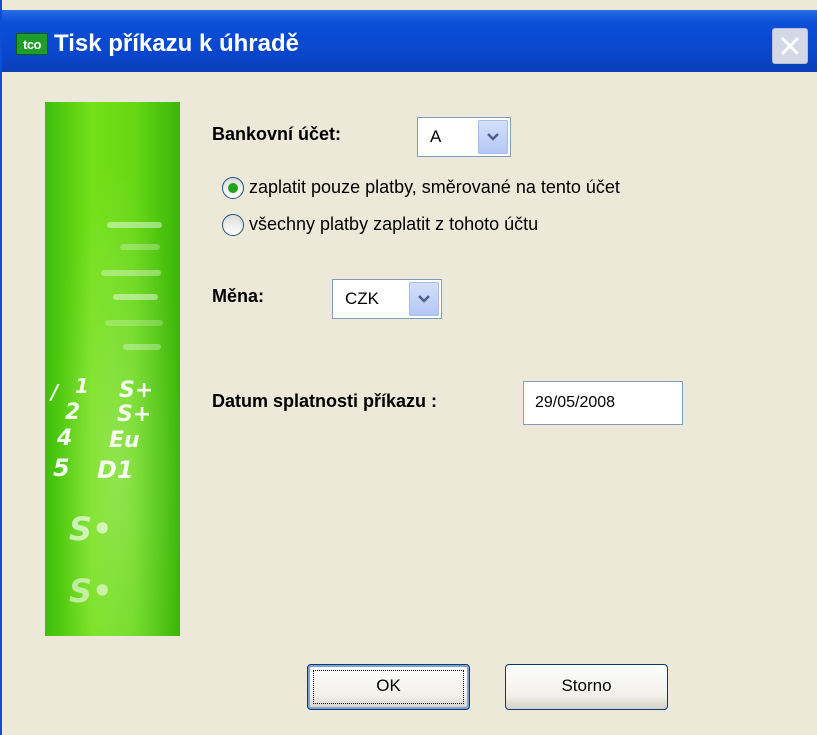 This screenshot has height=735, width=817. Describe the element at coordinates (387, 299) in the screenshot. I see `currency-select: CZK` at that location.